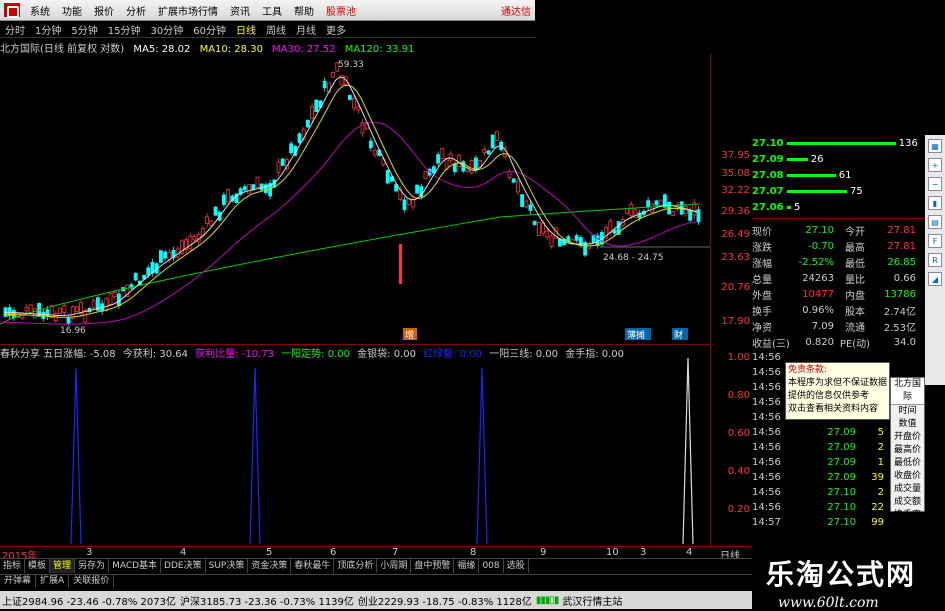  Describe the element at coordinates (166, 29) in the screenshot. I see `period-tab: 30分钟` at that location.